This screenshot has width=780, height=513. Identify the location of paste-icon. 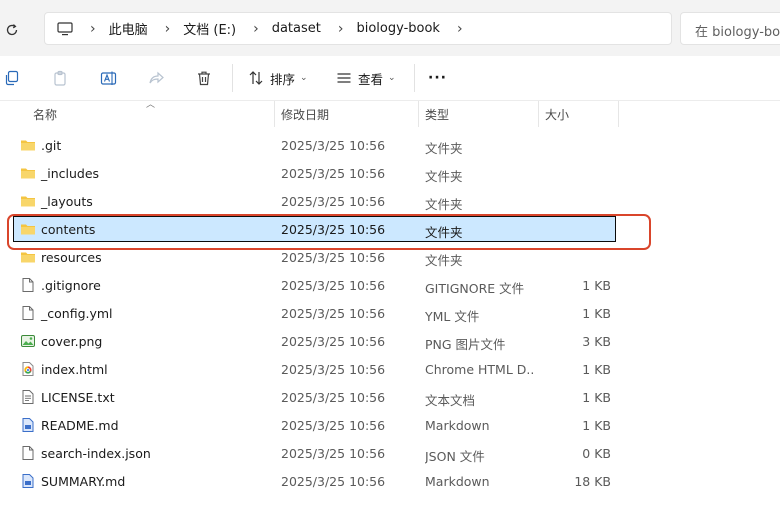
(60, 78).